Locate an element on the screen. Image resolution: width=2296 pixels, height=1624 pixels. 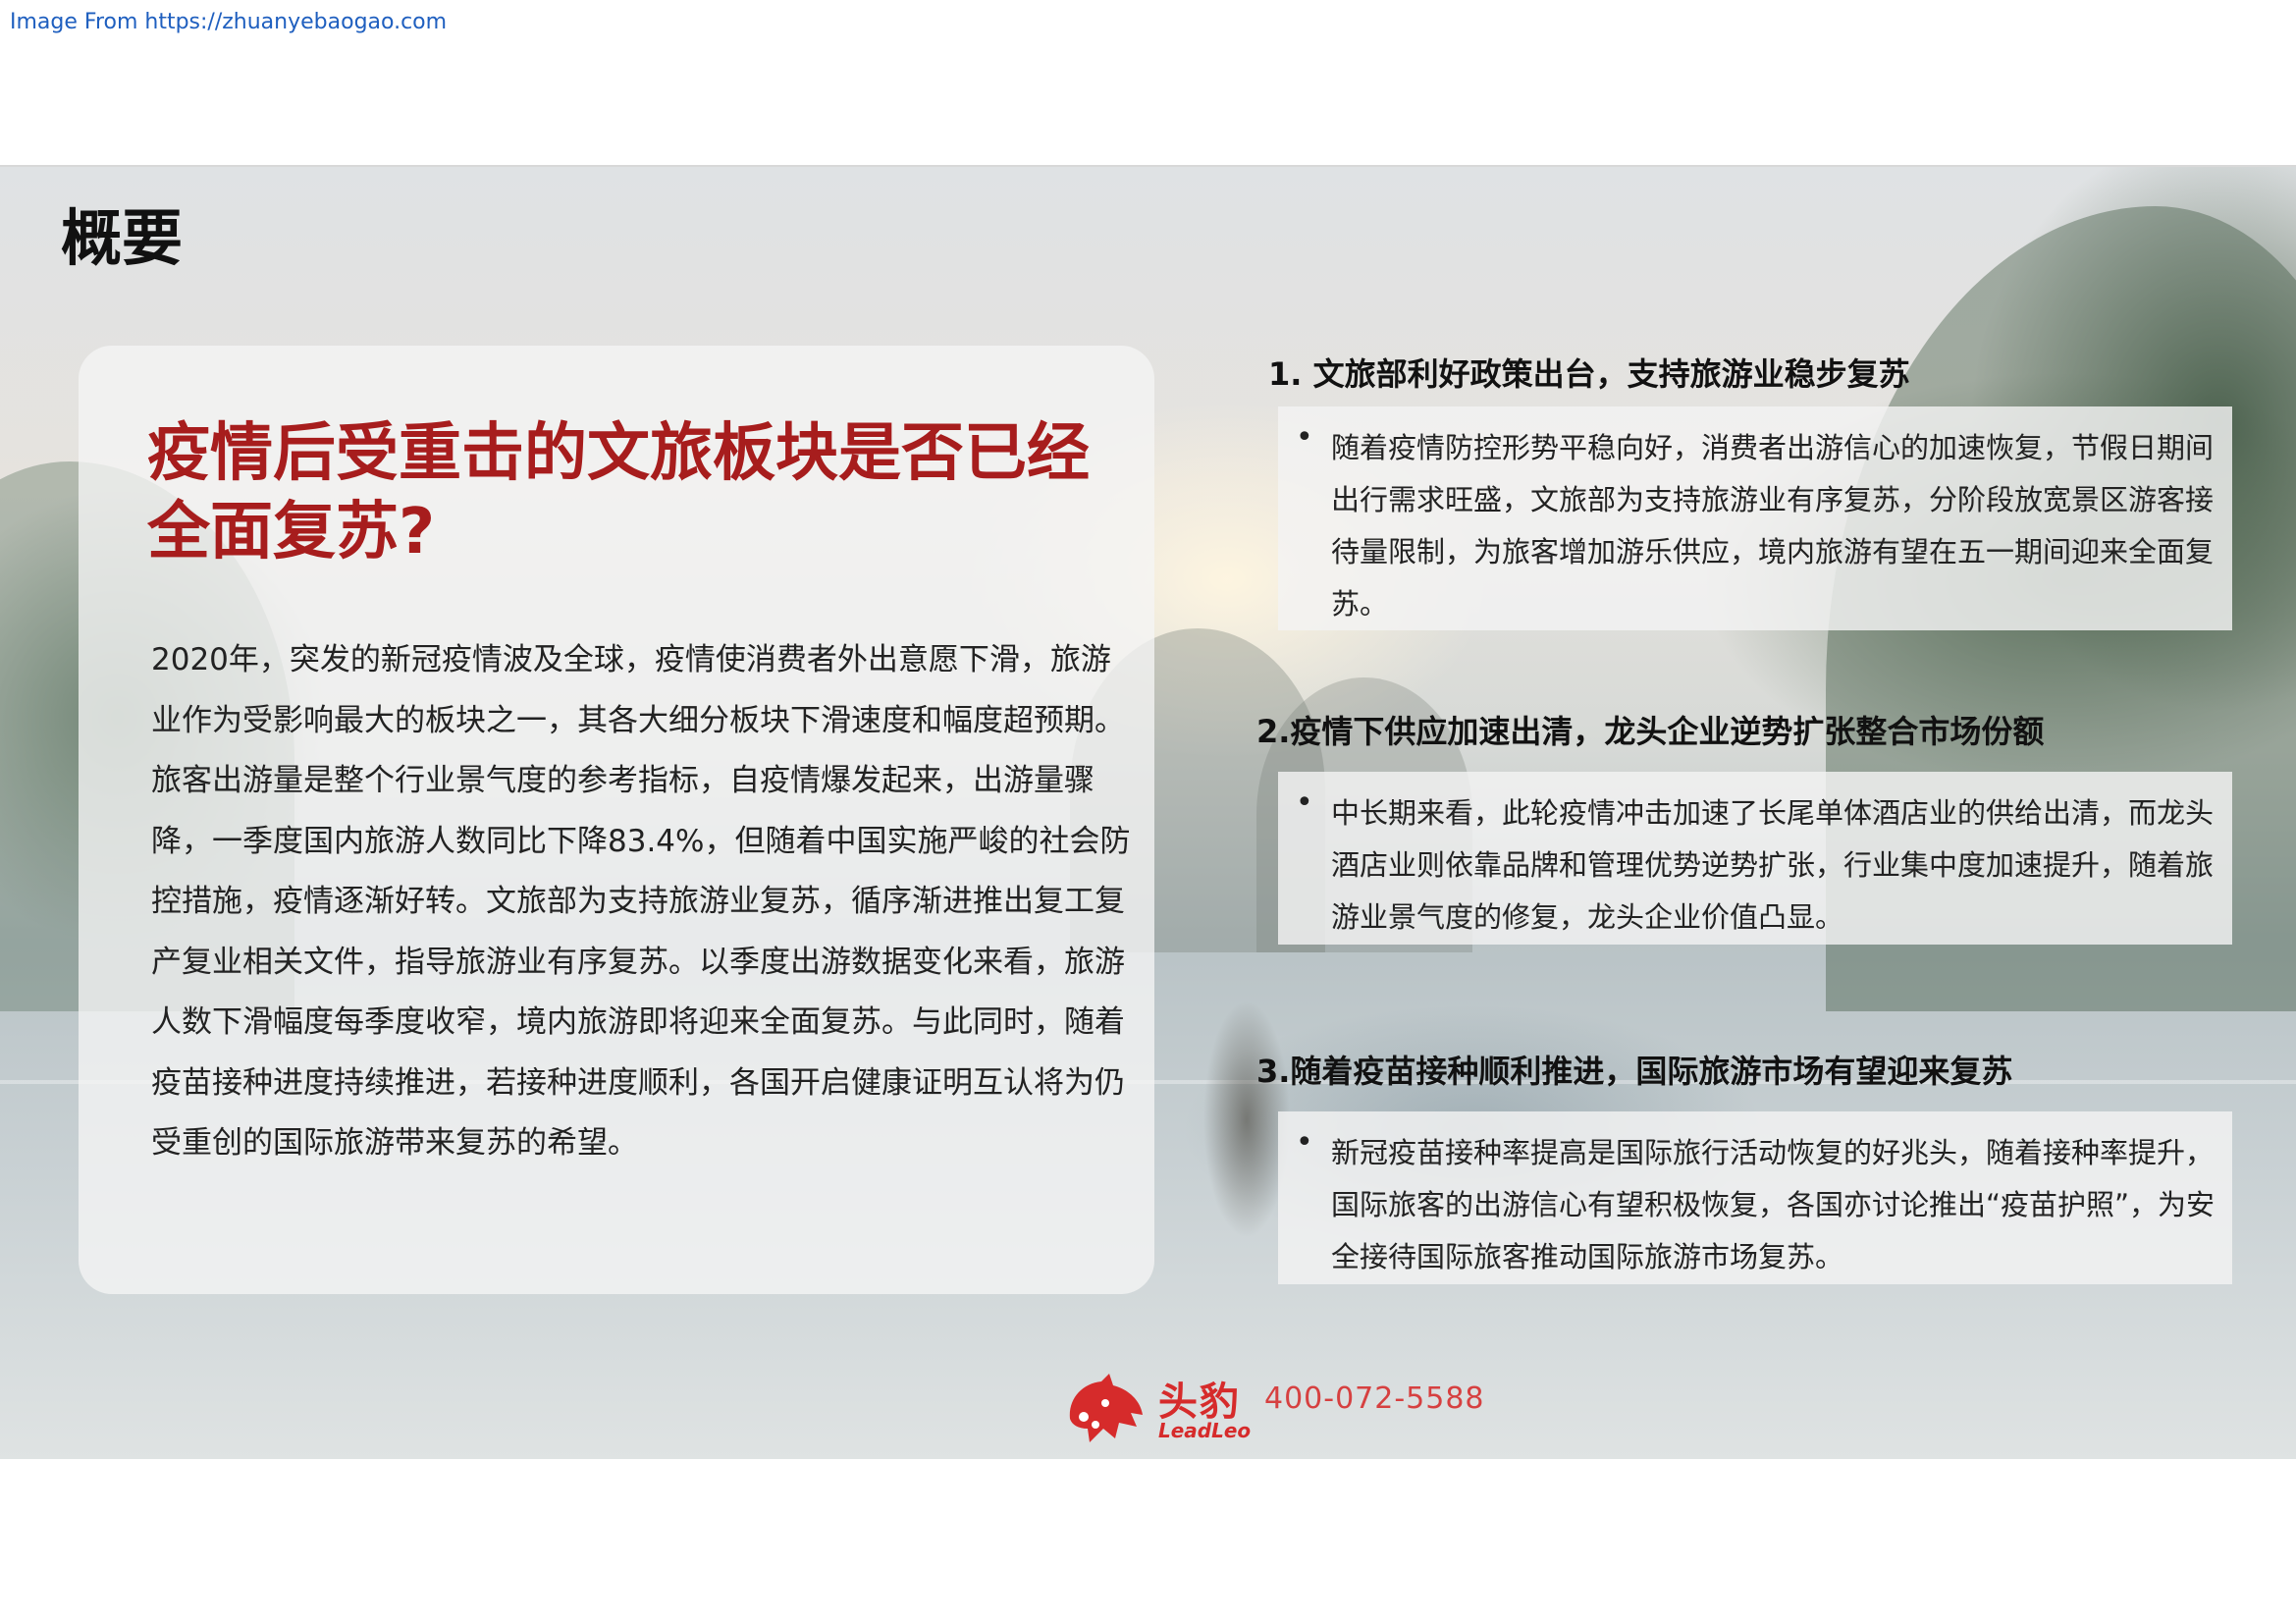
section-heading-3: 3.随着疫苗接种顺利推进，国际旅游市场有望迎来复苏 is located at coordinates (1634, 1071).